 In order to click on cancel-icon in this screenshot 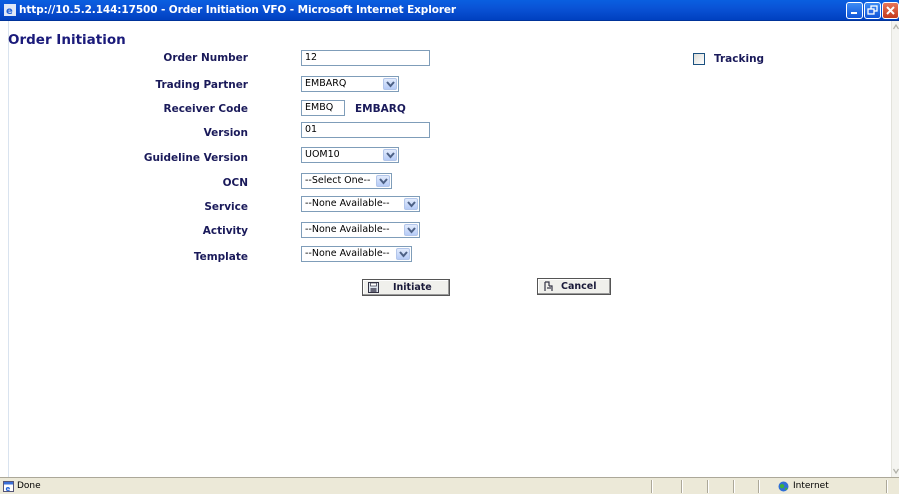, I will do `click(548, 288)`.